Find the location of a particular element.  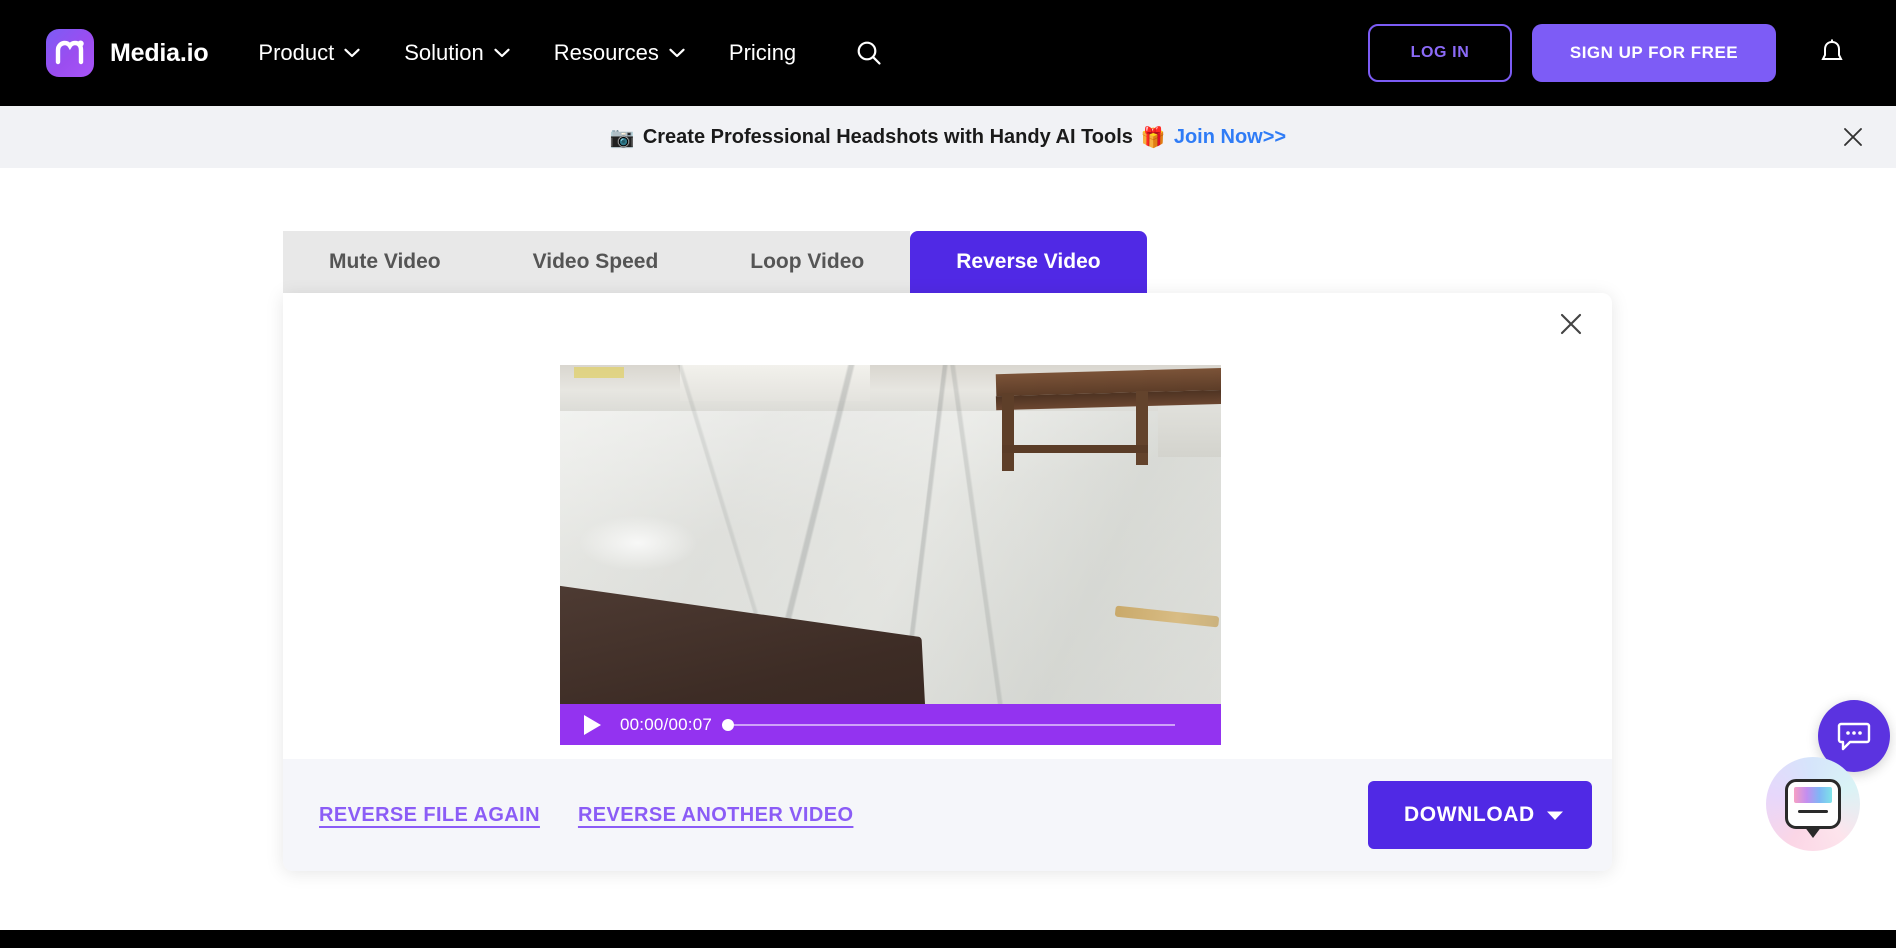

tab-reverse-video: Reverse Video is located at coordinates (1028, 262).